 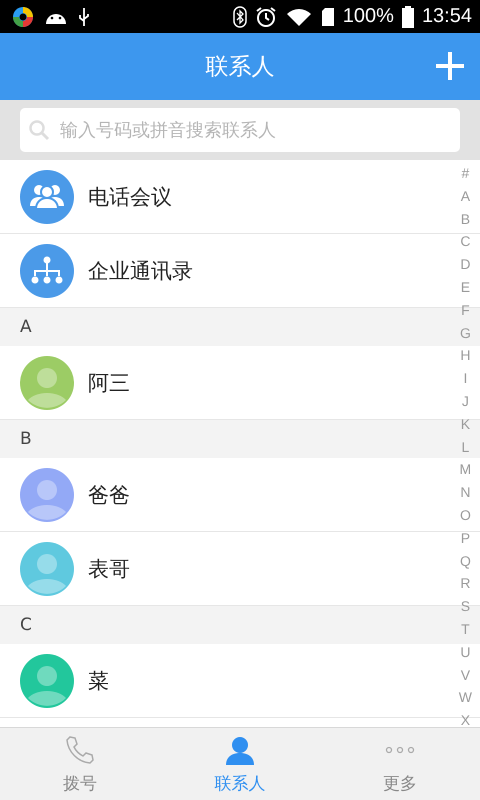 What do you see at coordinates (265, 17) in the screenshot?
I see `alarm-icon` at bounding box center [265, 17].